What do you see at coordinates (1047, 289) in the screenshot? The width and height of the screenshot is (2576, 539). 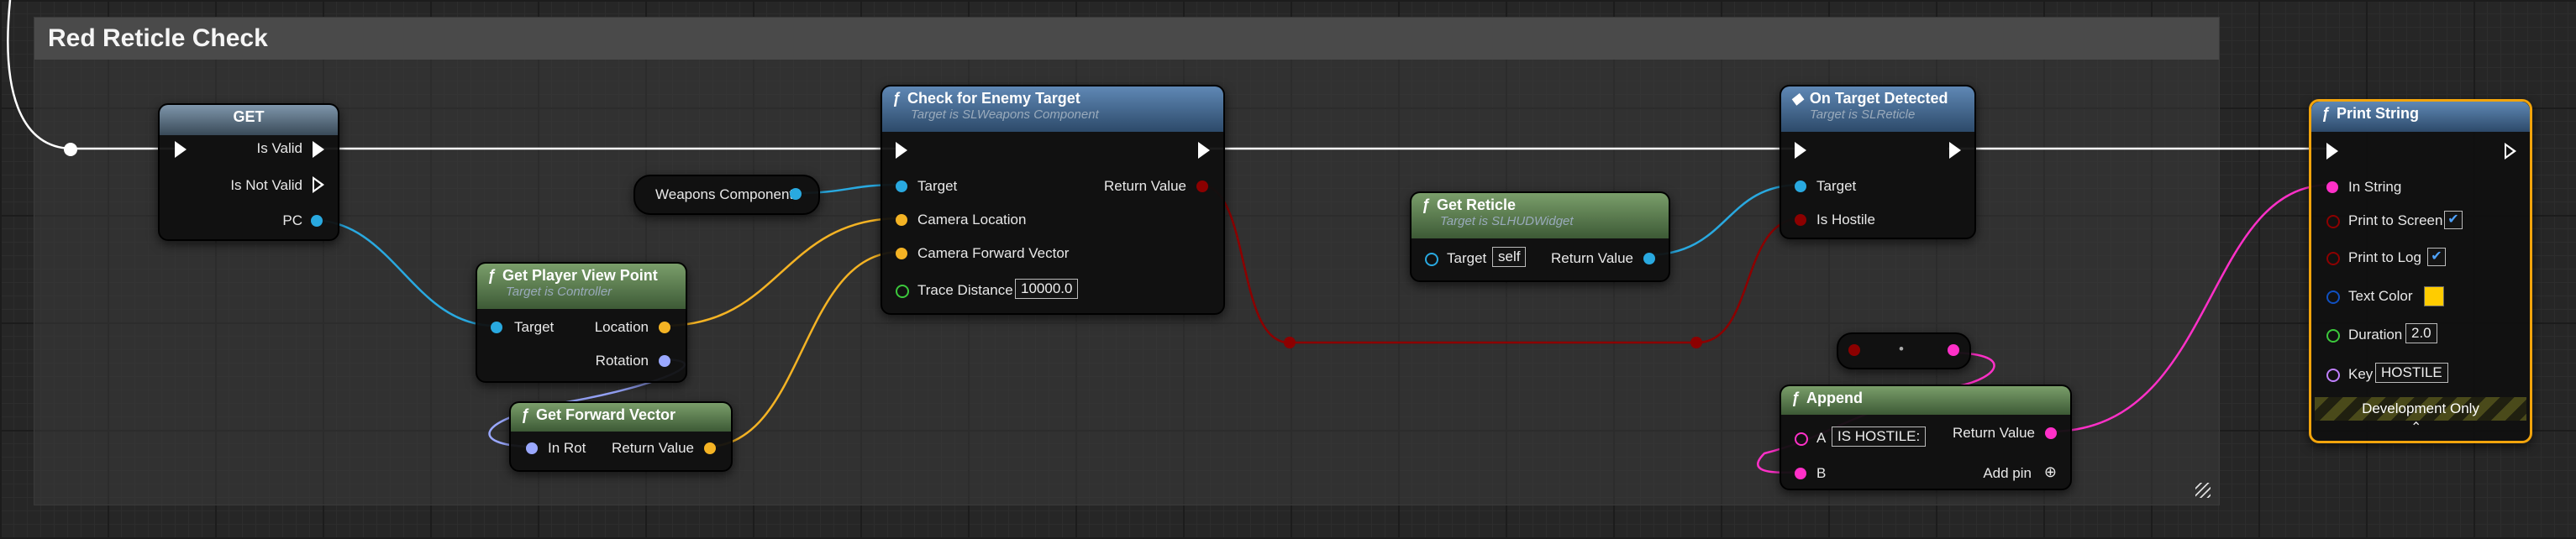 I see `cet-trace-distance-field: 10000.0` at bounding box center [1047, 289].